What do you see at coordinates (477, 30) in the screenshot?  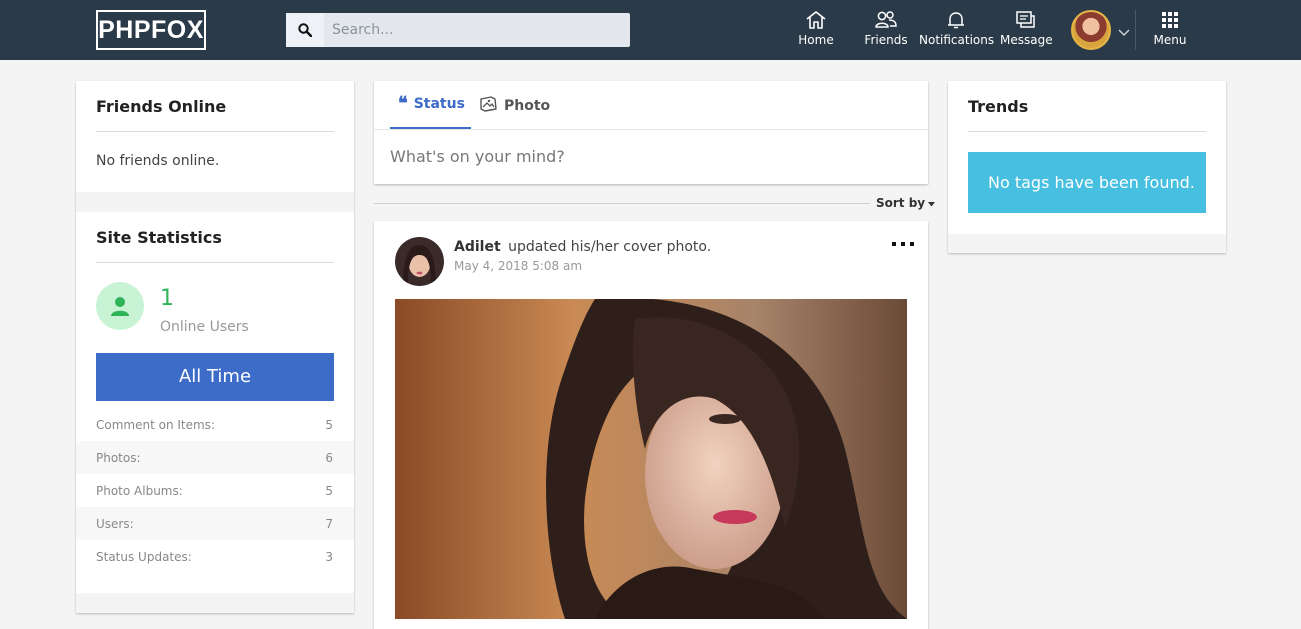 I see `search-input` at bounding box center [477, 30].